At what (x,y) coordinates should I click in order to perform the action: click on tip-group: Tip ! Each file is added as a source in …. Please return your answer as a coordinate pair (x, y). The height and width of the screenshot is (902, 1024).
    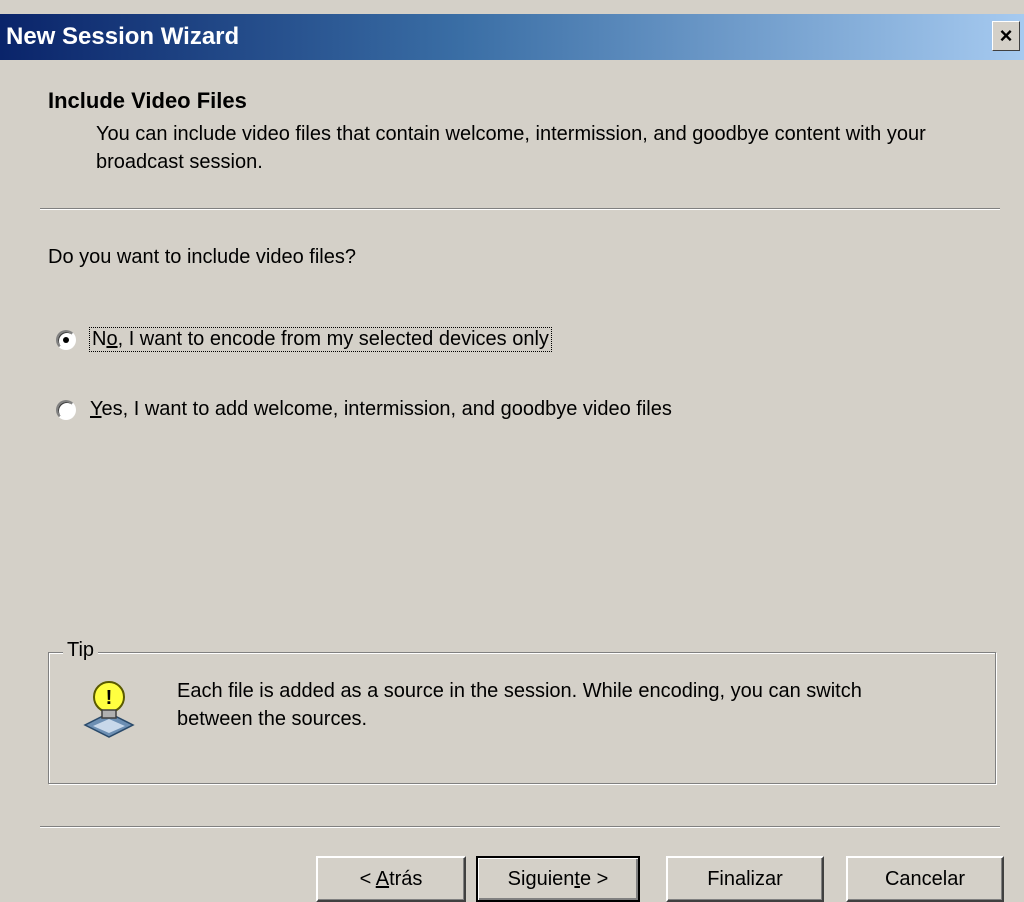
    Looking at the image, I should click on (522, 711).